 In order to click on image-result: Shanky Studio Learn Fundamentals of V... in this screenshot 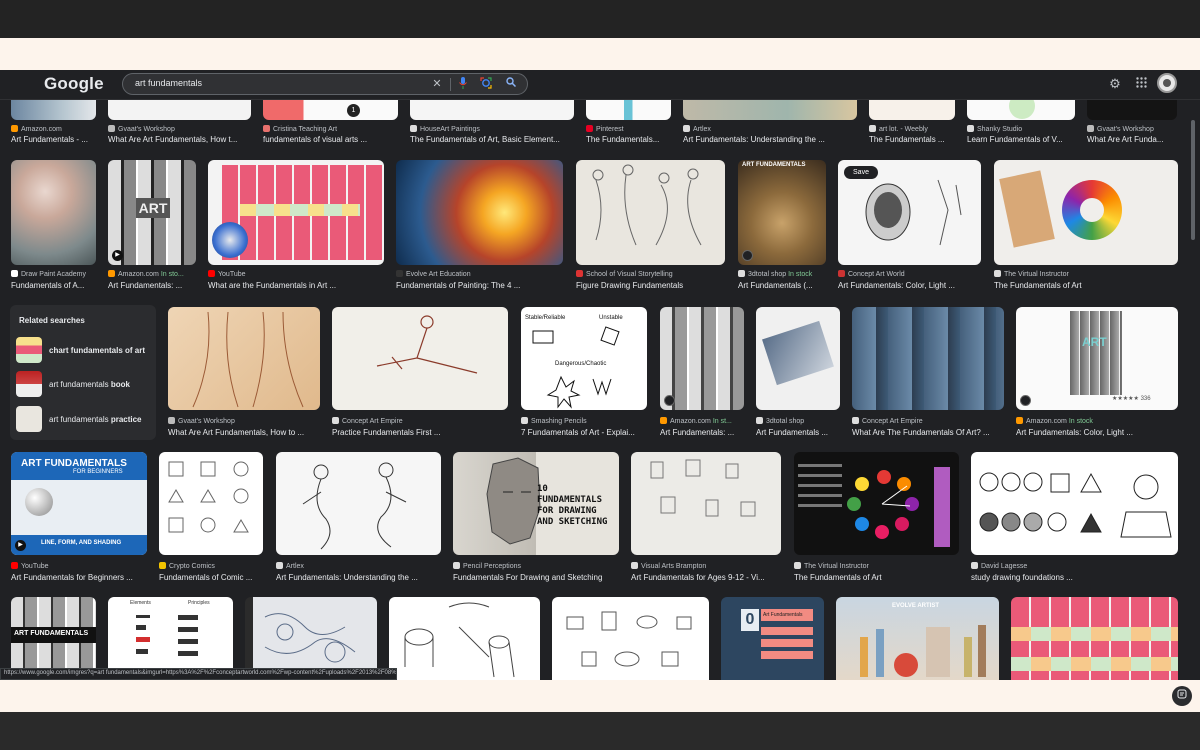, I will do `click(1021, 125)`.